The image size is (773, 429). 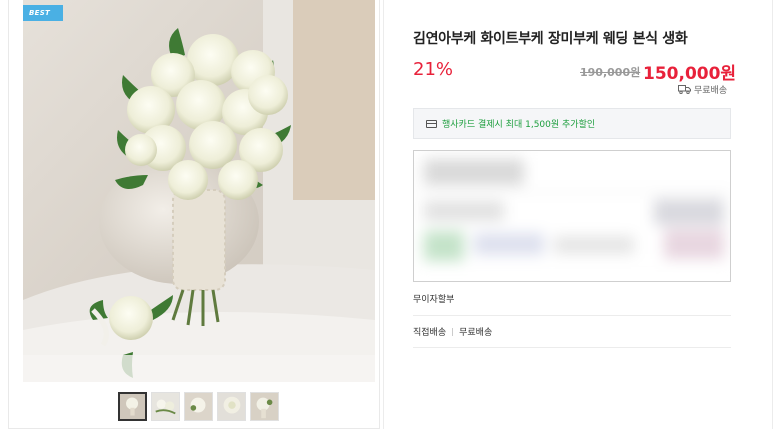 I want to click on delivery-separator, so click(x=453, y=331).